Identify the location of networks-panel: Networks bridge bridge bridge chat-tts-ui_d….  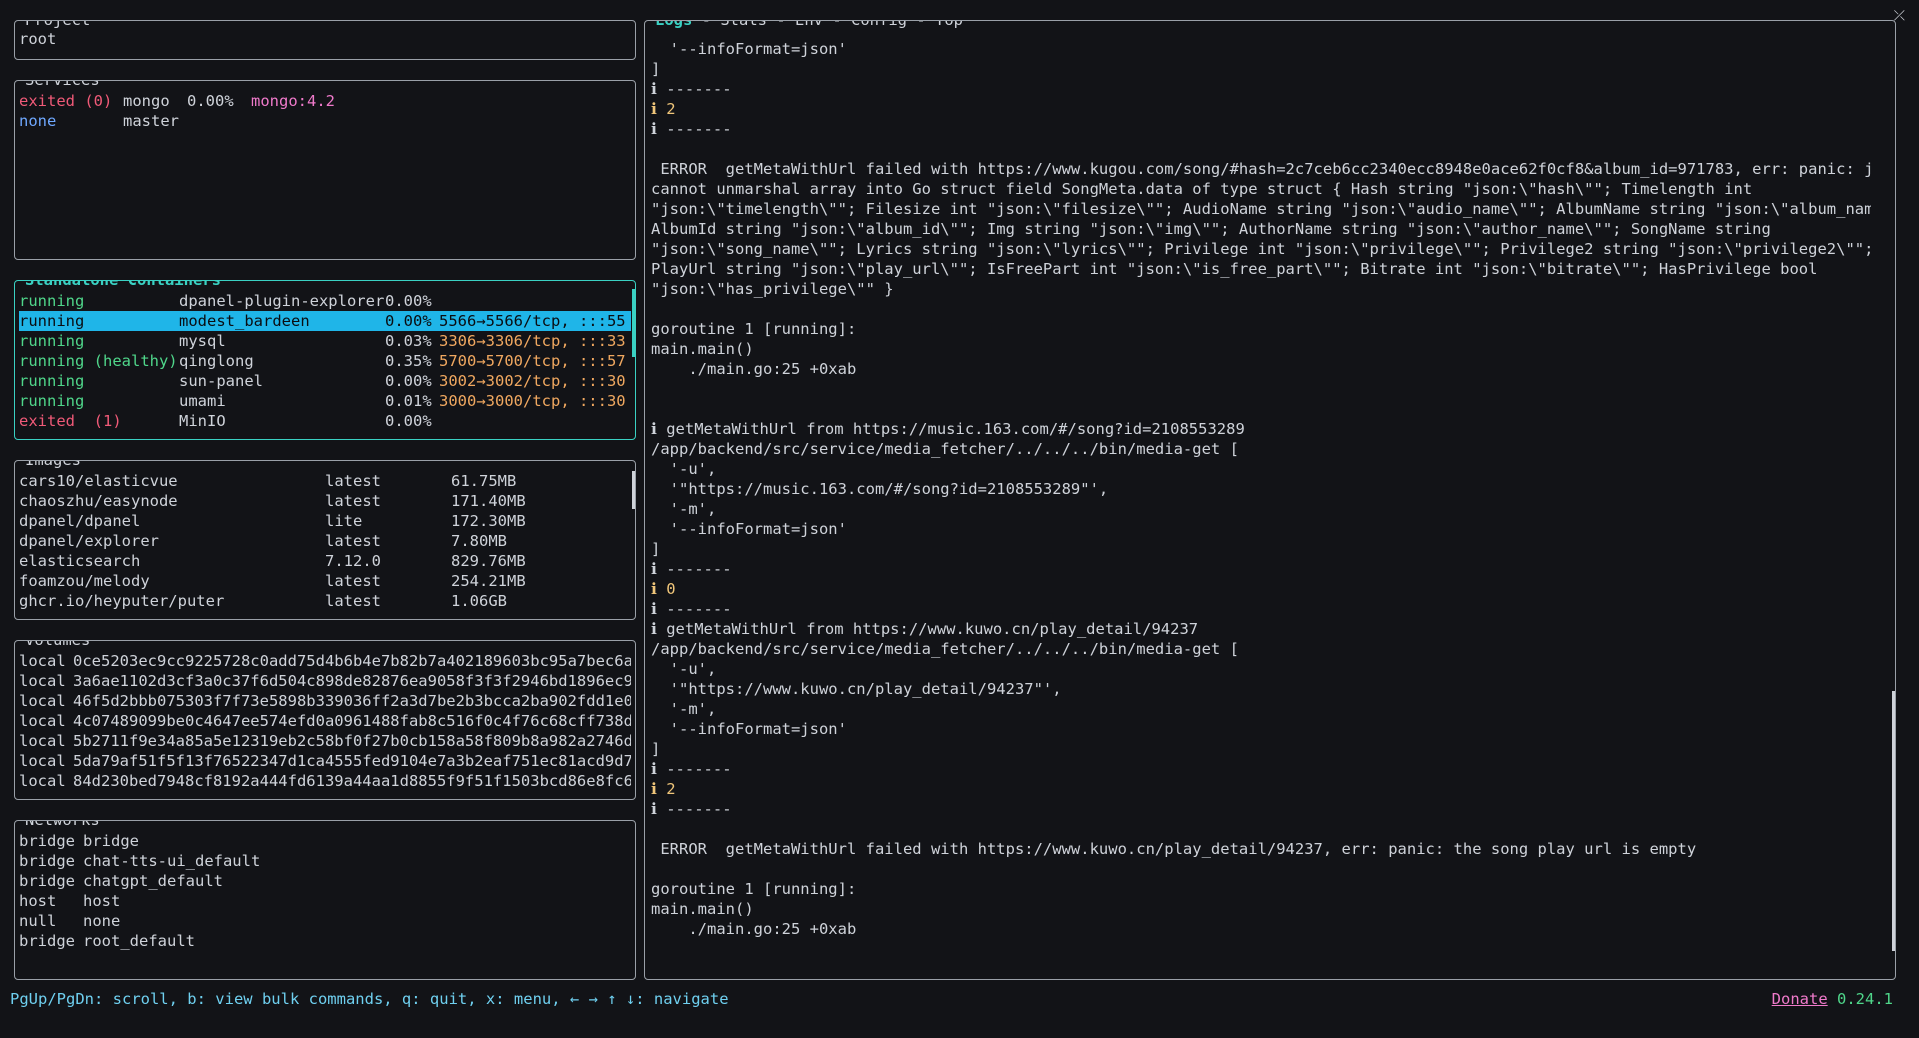
(325, 900).